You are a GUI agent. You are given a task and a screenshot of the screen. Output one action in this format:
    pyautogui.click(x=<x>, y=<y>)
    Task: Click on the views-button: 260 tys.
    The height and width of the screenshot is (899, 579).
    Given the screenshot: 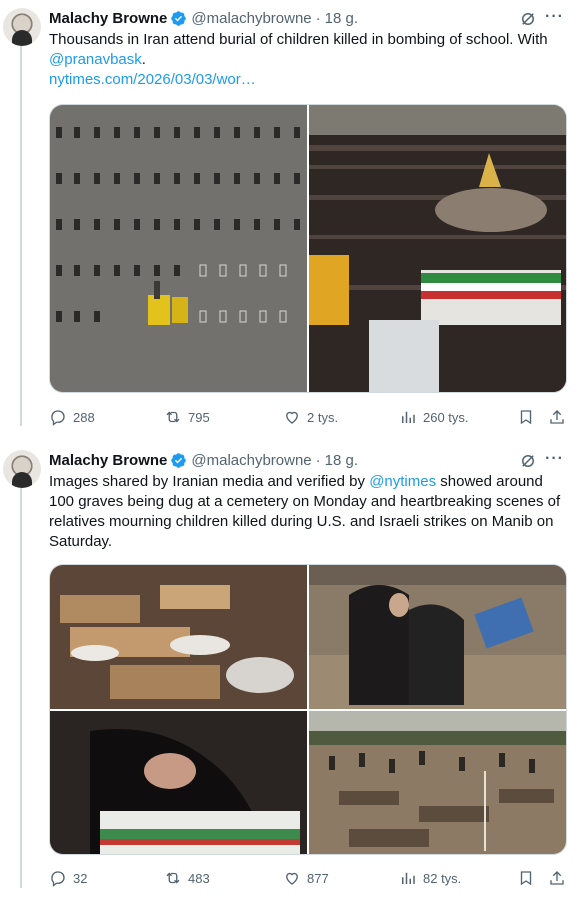 What is the action you would take?
    pyautogui.click(x=434, y=417)
    